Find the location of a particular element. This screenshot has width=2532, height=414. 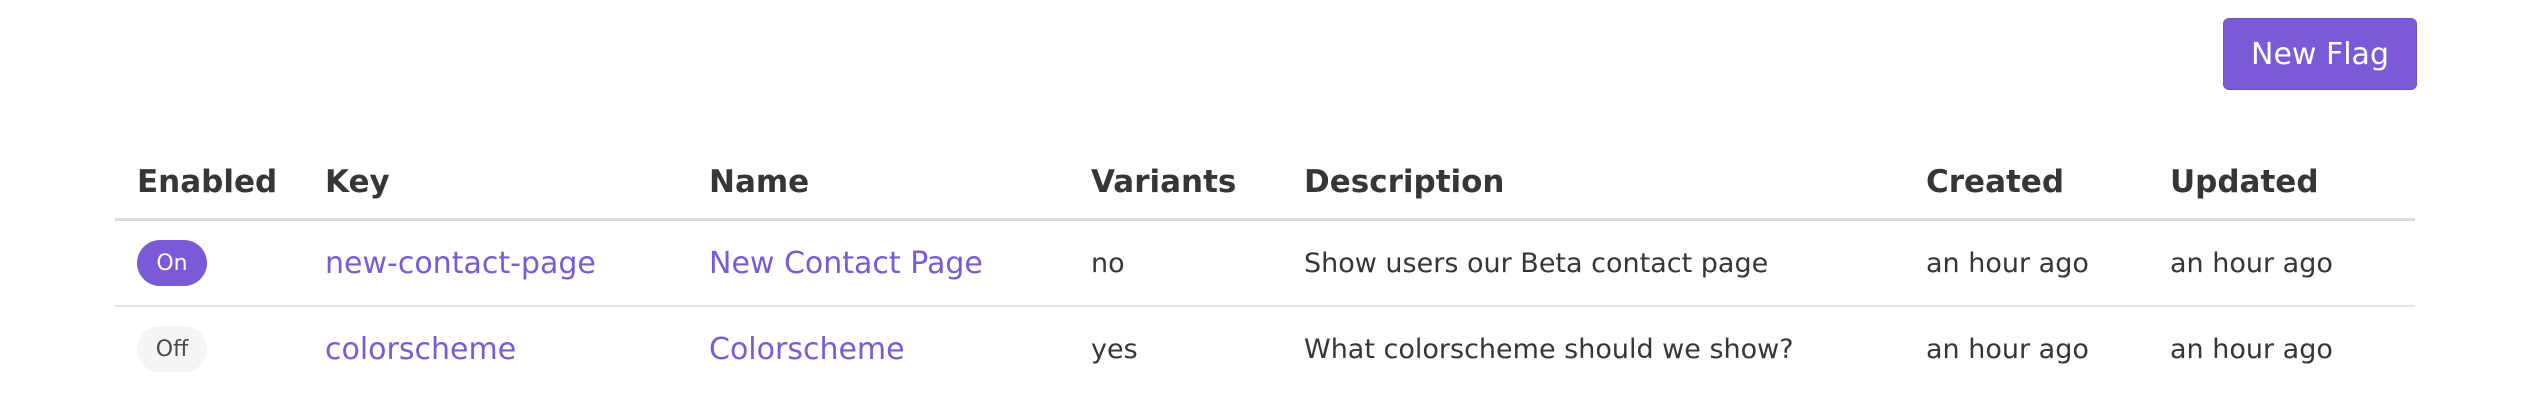

flag-name-link: Colorscheme is located at coordinates (807, 349).